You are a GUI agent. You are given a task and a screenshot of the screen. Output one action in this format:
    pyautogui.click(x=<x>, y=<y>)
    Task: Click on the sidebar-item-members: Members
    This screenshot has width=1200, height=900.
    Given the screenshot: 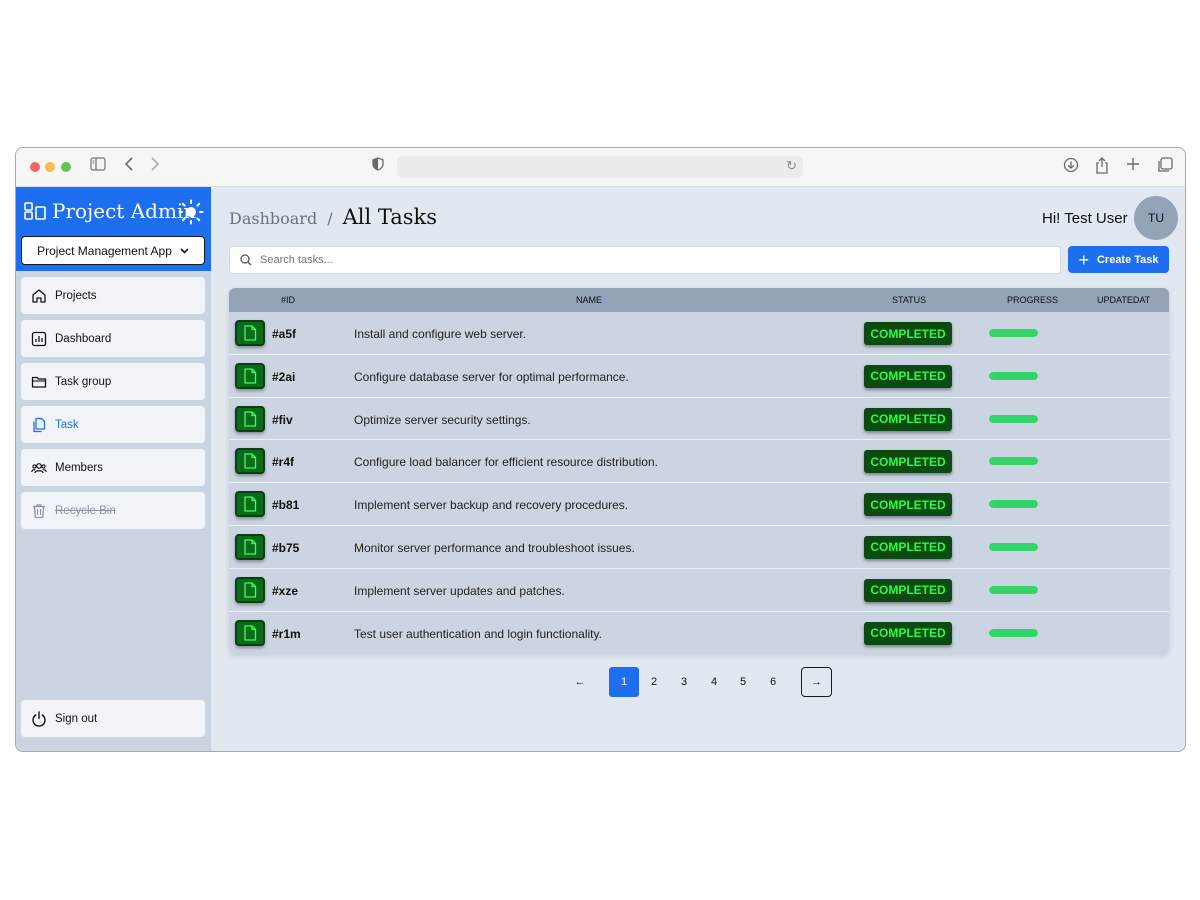 What is the action you would take?
    pyautogui.click(x=113, y=467)
    